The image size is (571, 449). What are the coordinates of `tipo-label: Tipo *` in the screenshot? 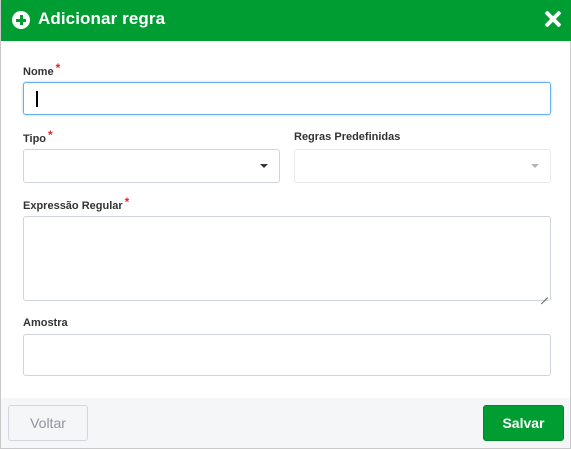 It's located at (38, 136).